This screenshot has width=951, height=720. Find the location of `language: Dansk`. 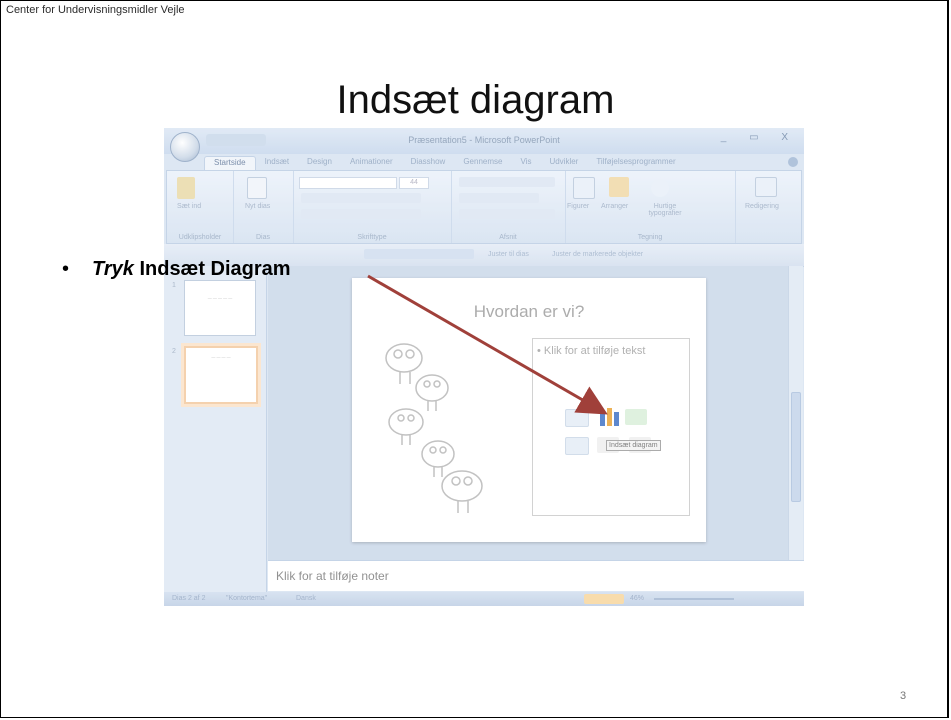

language: Dansk is located at coordinates (306, 598).